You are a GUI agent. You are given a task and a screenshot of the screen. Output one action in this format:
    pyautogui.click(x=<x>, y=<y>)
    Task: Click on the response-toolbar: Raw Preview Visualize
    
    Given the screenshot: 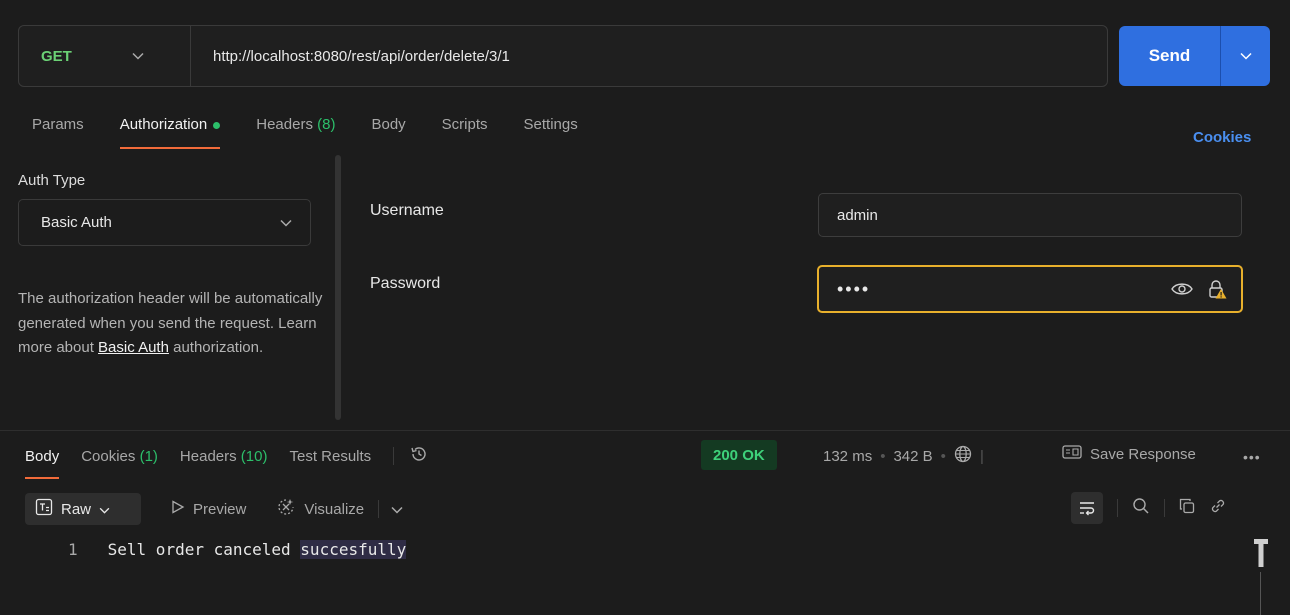 What is the action you would take?
    pyautogui.click(x=214, y=509)
    